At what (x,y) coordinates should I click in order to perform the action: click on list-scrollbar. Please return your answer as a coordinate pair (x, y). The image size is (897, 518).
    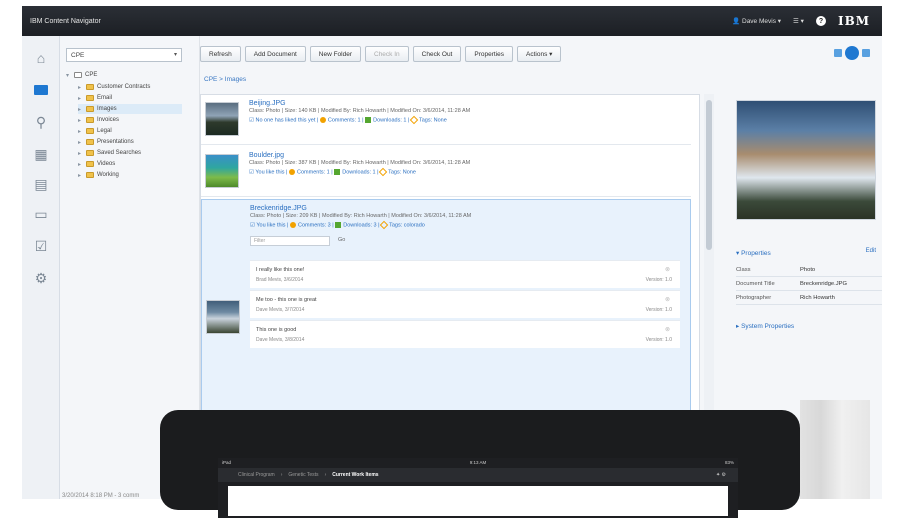
    Looking at the image, I should click on (709, 254).